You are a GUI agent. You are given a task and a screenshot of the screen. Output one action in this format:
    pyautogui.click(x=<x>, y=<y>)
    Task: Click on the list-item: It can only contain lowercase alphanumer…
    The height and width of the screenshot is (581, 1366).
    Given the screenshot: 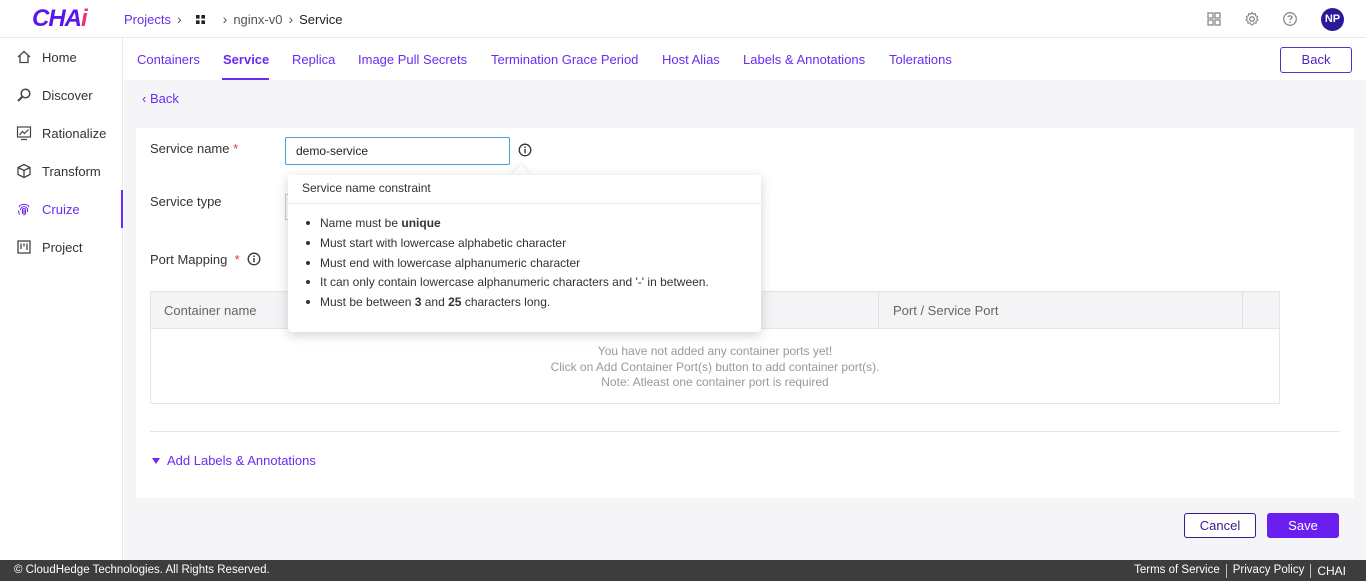 What is the action you would take?
    pyautogui.click(x=505, y=285)
    